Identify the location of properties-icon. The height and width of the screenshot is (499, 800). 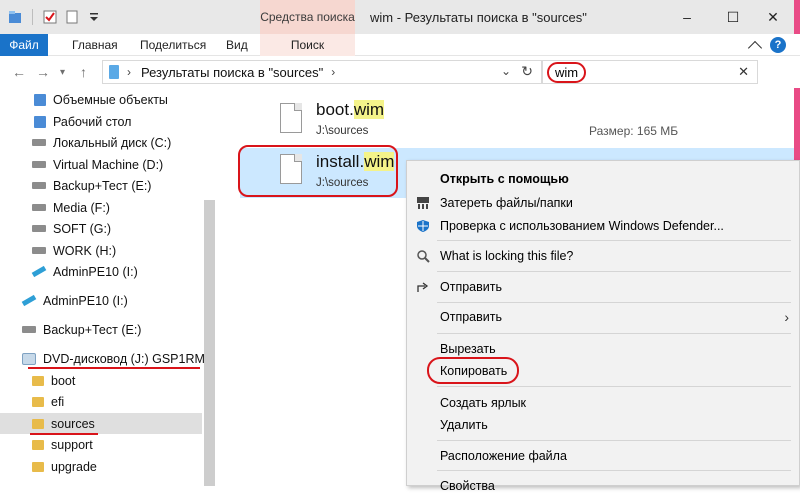
(50, 17).